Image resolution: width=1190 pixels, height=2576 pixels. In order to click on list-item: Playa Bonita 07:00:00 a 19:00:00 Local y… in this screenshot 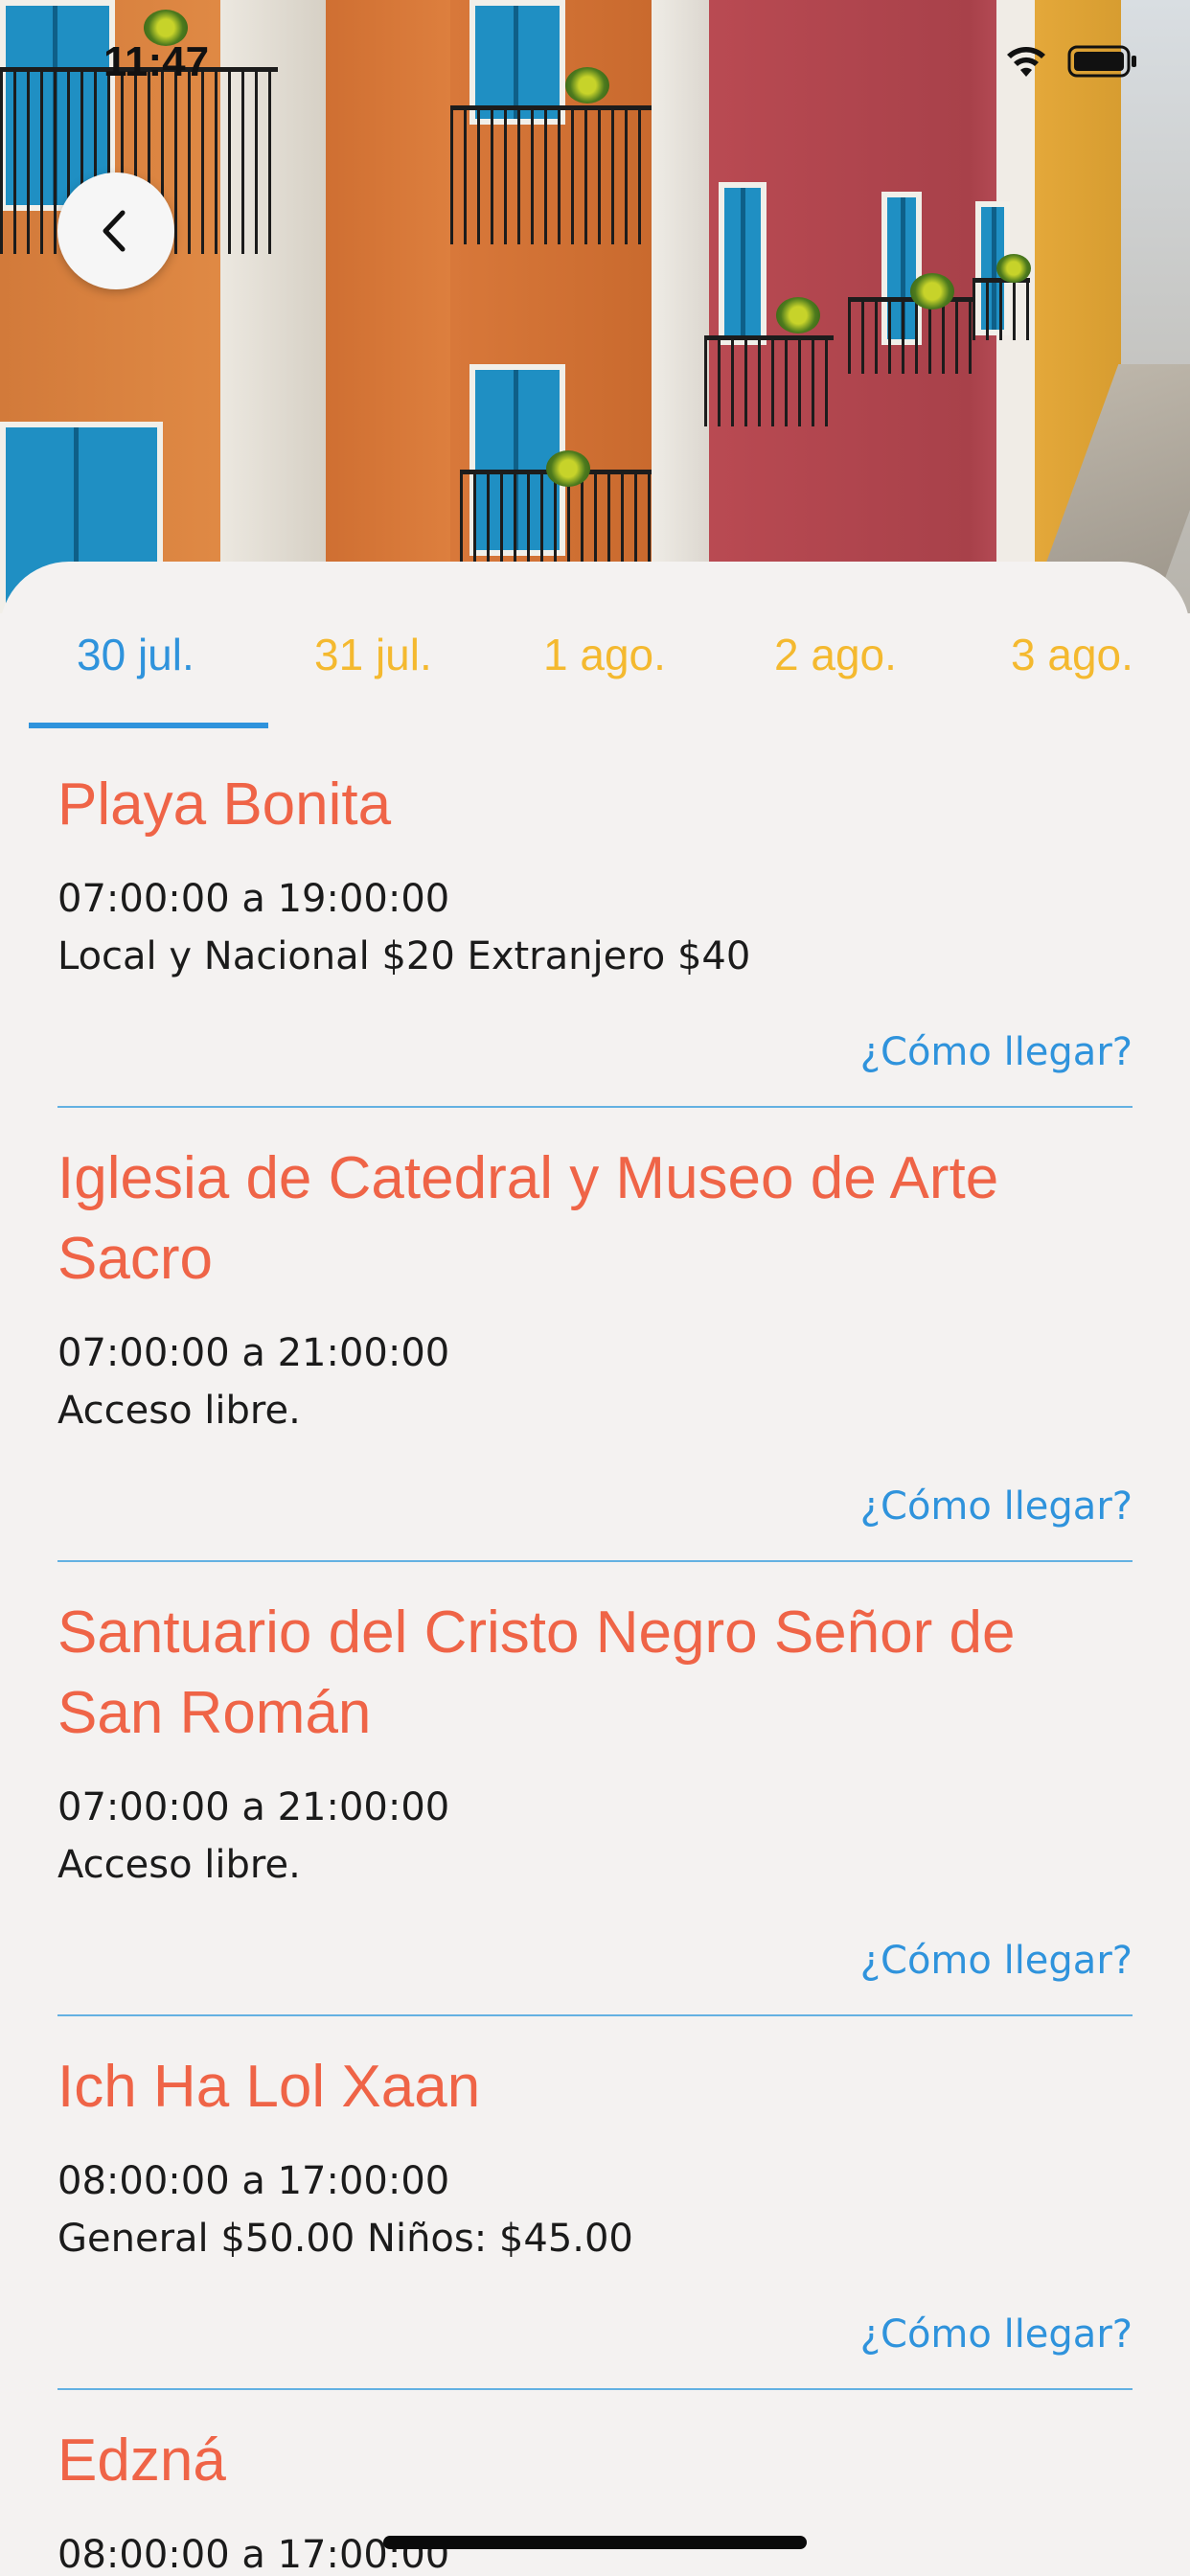, I will do `click(595, 936)`.